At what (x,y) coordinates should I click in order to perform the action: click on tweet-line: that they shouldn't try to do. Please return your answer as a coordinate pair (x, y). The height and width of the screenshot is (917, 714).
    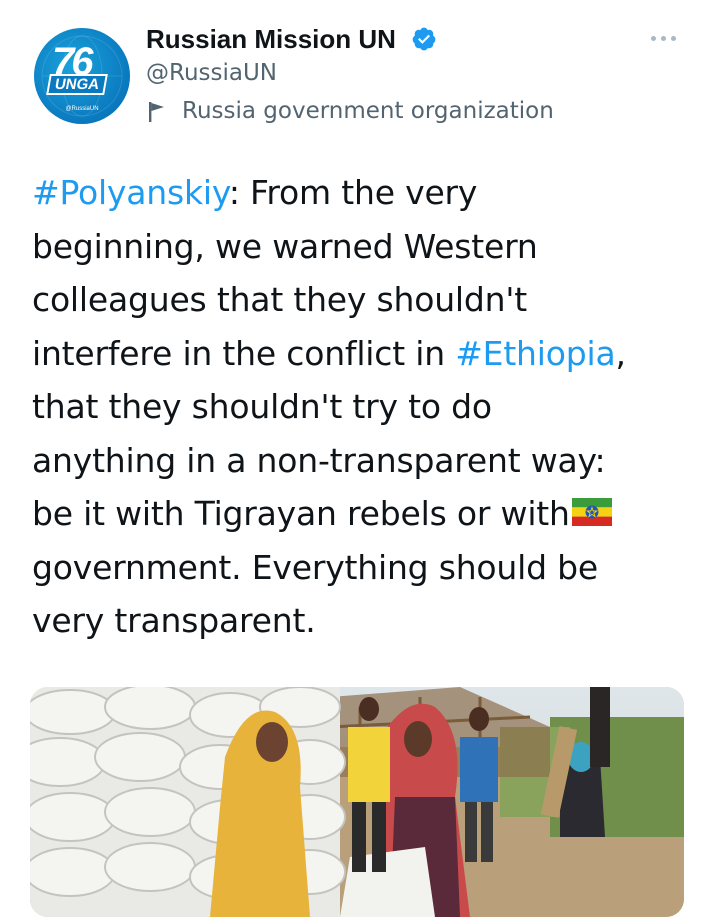
    Looking at the image, I should click on (262, 406).